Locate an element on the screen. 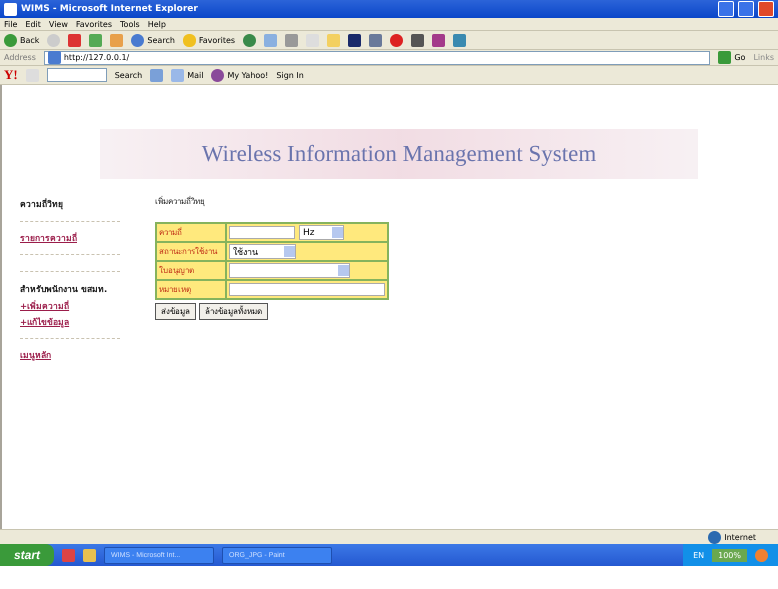 The image size is (778, 589). maximize-button is located at coordinates (746, 9).